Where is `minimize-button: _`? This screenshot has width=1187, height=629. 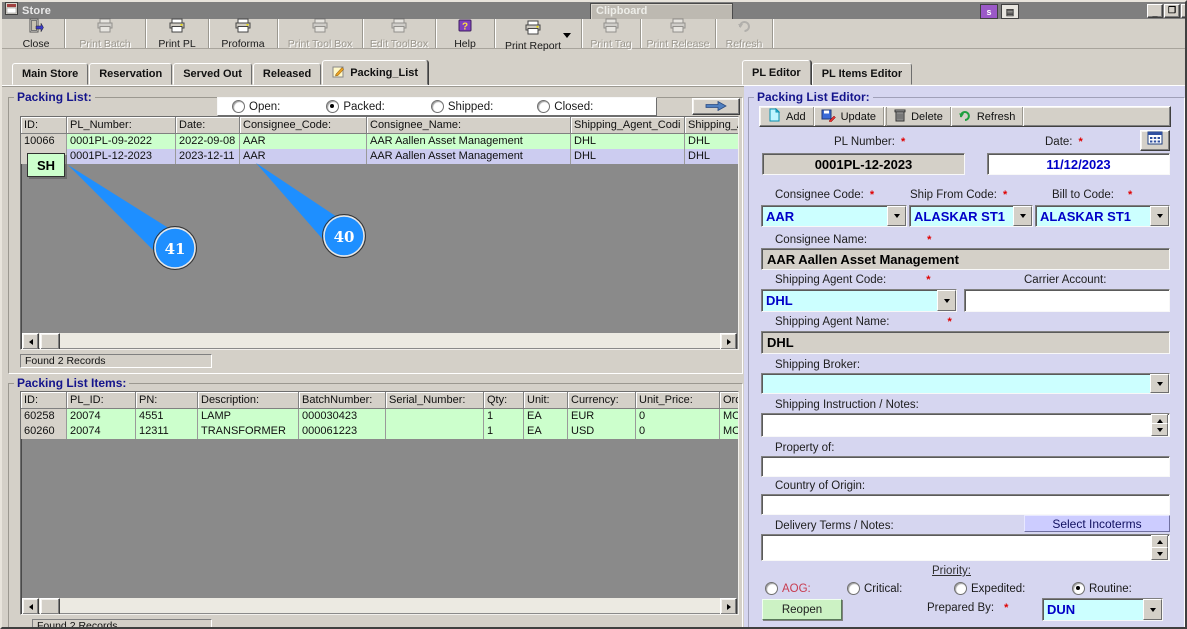 minimize-button: _ is located at coordinates (1155, 11).